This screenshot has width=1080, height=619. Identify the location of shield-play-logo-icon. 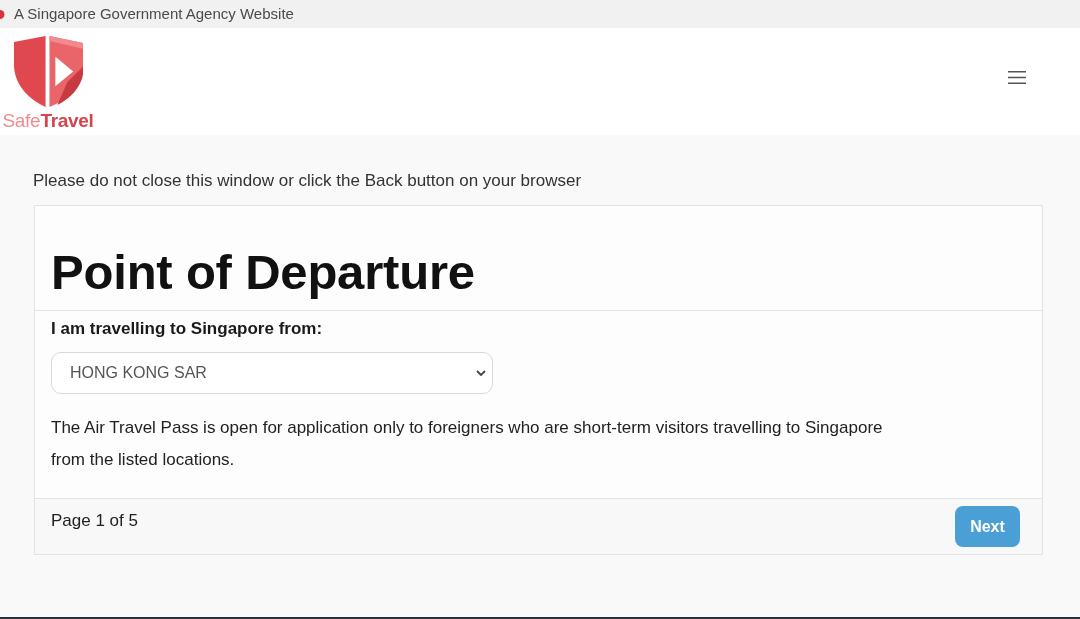
(48, 71).